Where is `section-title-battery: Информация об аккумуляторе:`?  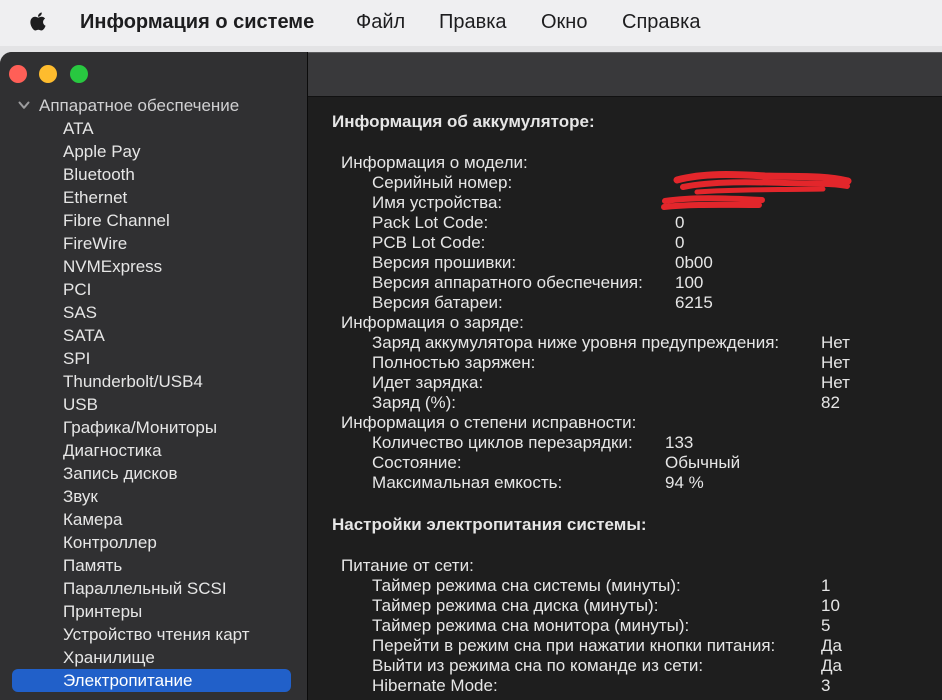 section-title-battery: Информация об аккумуляторе: is located at coordinates (463, 121).